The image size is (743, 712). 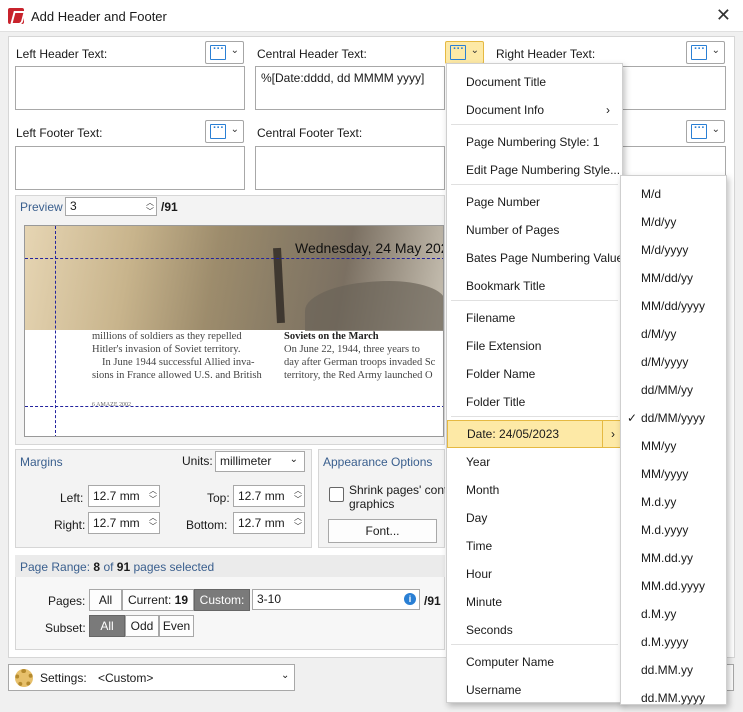 What do you see at coordinates (534, 490) in the screenshot?
I see `insert-menu-item: Month` at bounding box center [534, 490].